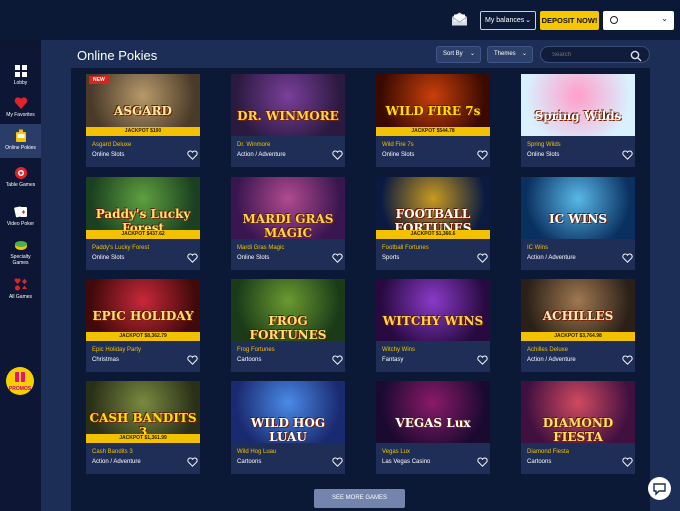 This screenshot has width=680, height=511. What do you see at coordinates (20, 377) in the screenshot?
I see `gift-icon` at bounding box center [20, 377].